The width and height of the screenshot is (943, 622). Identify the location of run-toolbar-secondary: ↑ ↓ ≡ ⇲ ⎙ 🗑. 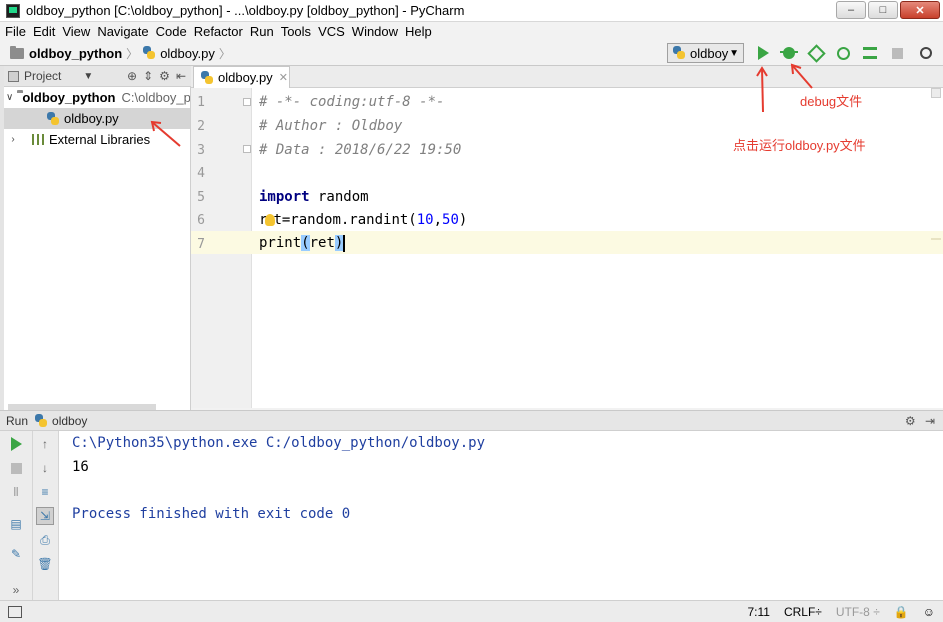
(46, 515).